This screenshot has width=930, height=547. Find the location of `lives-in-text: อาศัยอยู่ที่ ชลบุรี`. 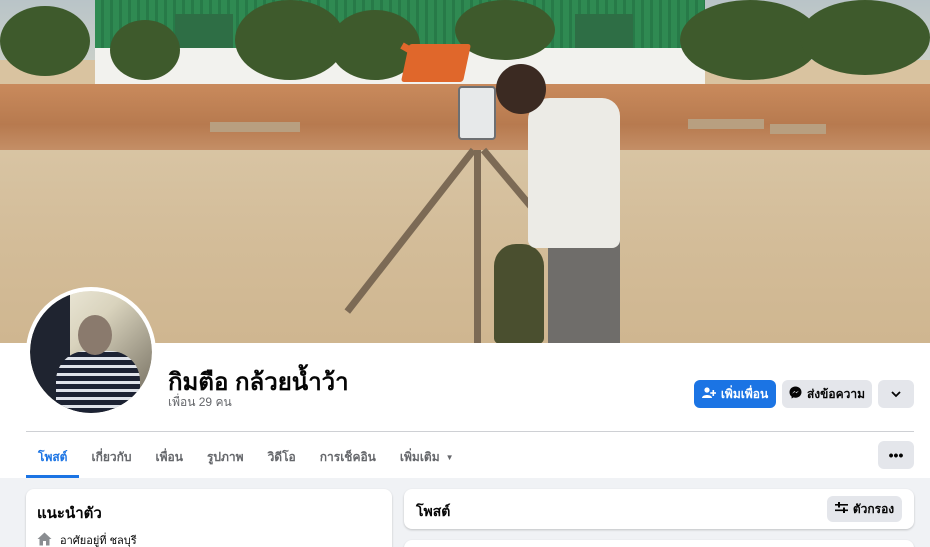

lives-in-text: อาศัยอยู่ที่ ชลบุรี is located at coordinates (98, 541).